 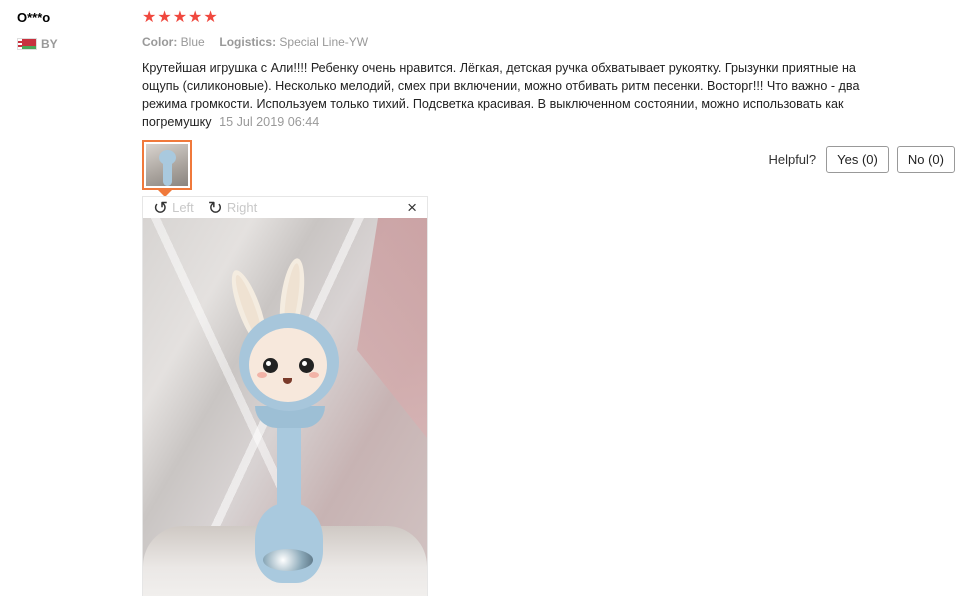 What do you see at coordinates (37, 44) in the screenshot?
I see `reviewer-country: BY` at bounding box center [37, 44].